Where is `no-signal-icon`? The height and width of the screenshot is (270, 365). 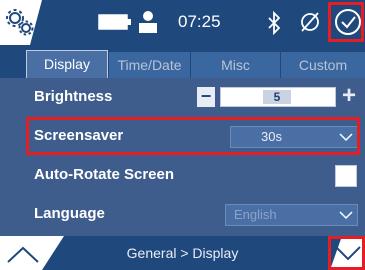 no-signal-icon is located at coordinates (310, 22).